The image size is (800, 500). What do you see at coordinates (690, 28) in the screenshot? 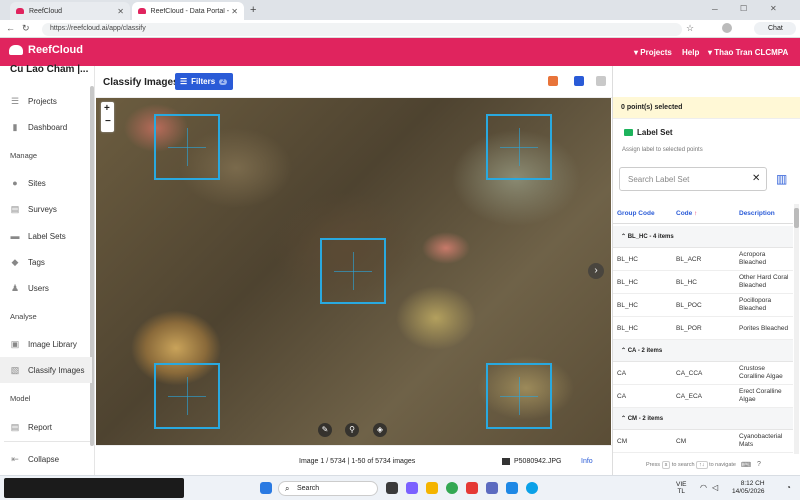
I see `star-icon: ☆` at bounding box center [690, 28].